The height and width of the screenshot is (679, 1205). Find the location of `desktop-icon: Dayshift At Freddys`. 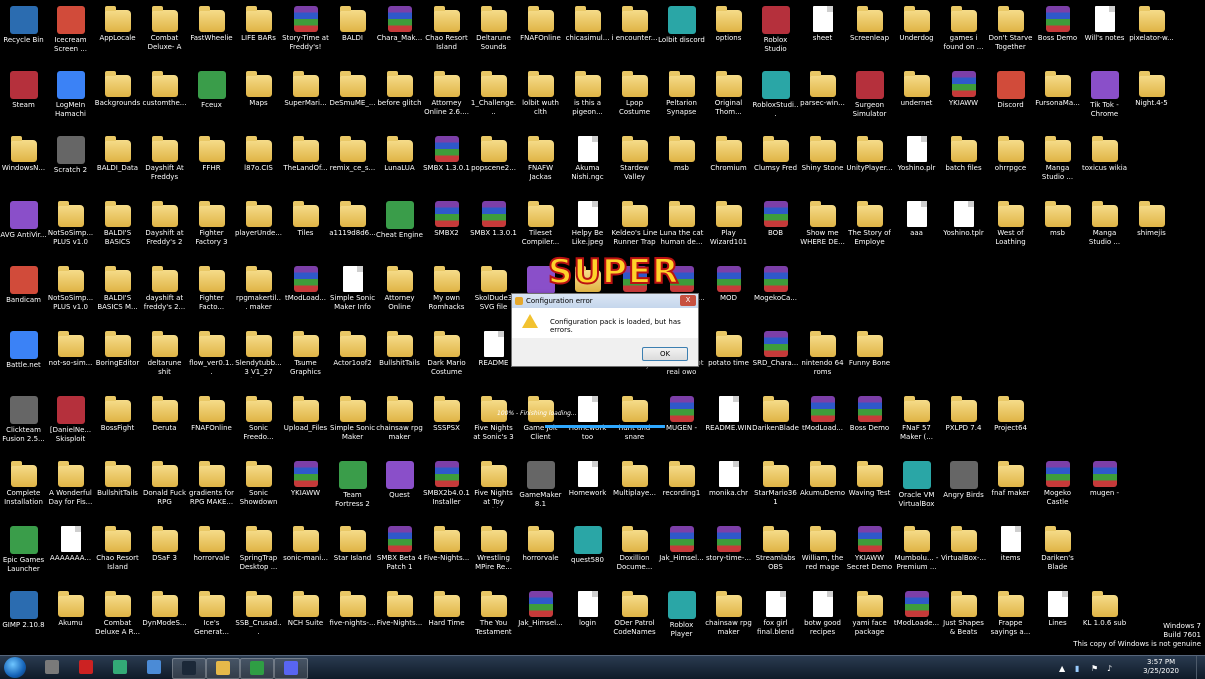

desktop-icon: Dayshift At Freddys is located at coordinates (164, 163).